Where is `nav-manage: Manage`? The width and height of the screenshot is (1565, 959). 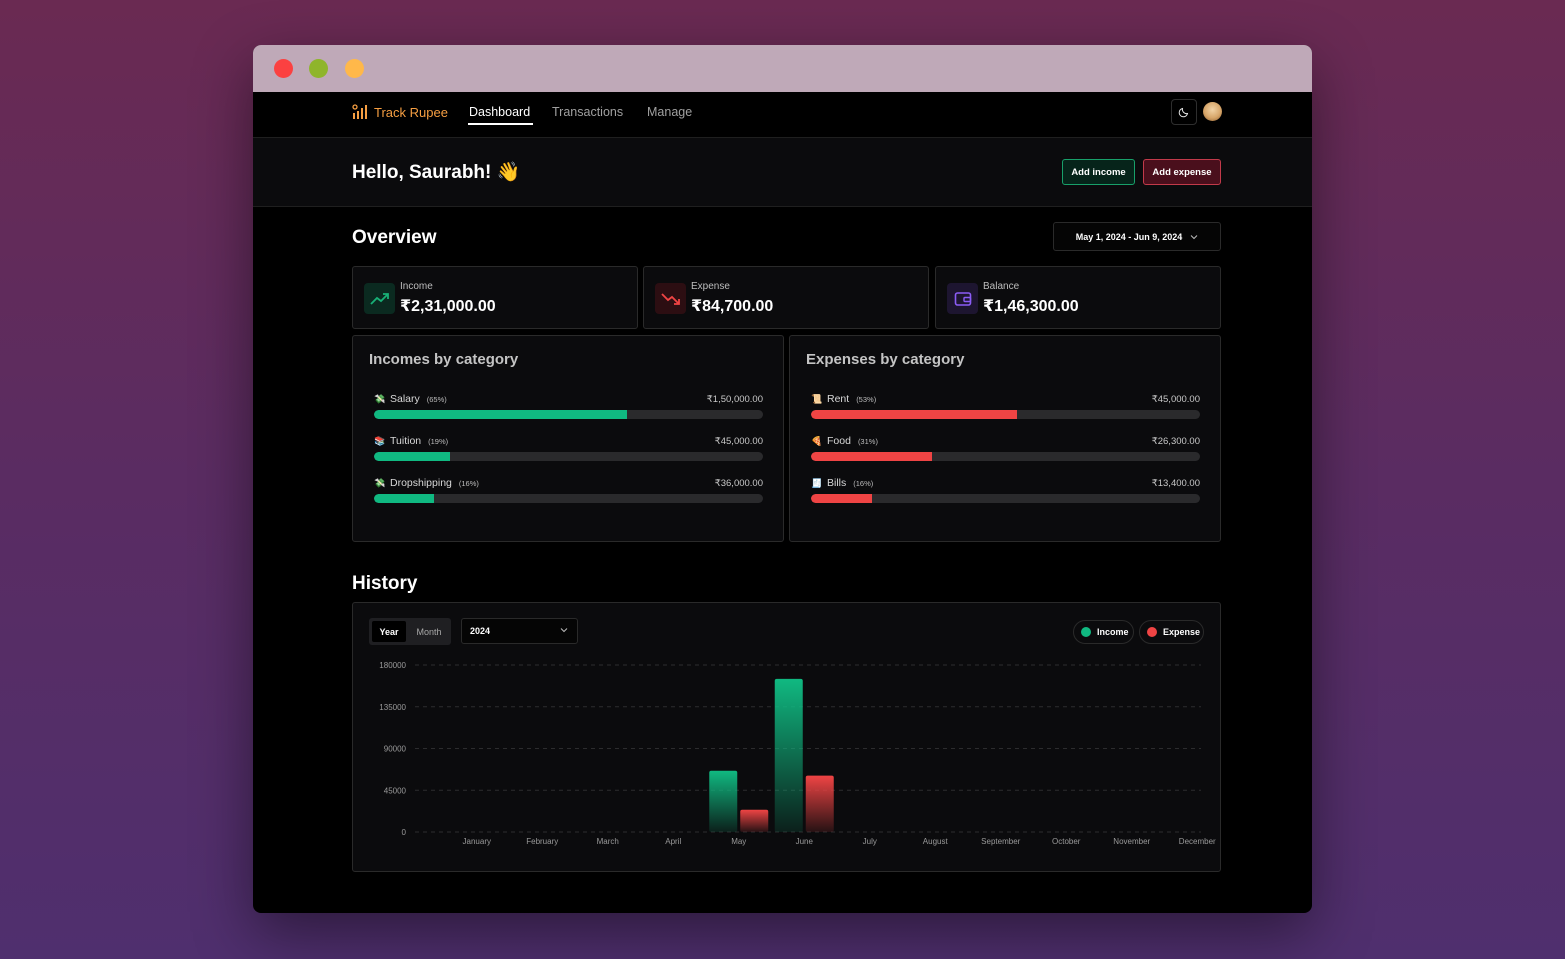
nav-manage: Manage is located at coordinates (669, 112).